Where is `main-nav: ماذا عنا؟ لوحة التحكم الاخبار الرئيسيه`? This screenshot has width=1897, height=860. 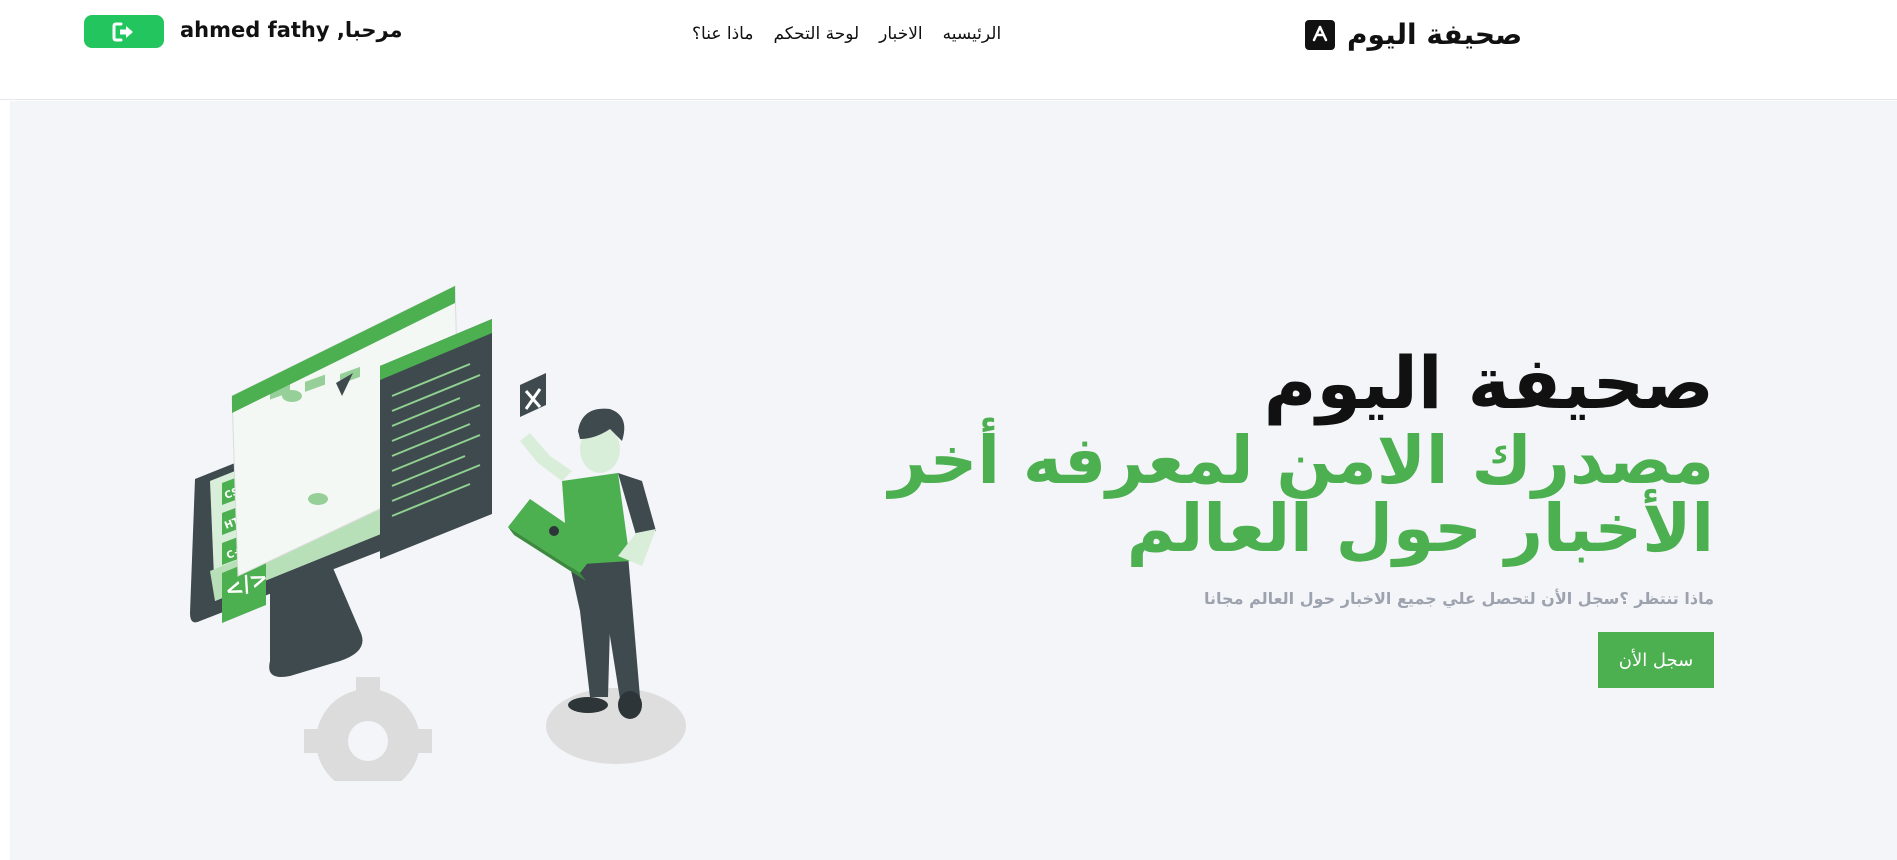
main-nav: ماذا عنا؟ لوحة التحكم الاخبار الرئيسيه is located at coordinates (846, 34).